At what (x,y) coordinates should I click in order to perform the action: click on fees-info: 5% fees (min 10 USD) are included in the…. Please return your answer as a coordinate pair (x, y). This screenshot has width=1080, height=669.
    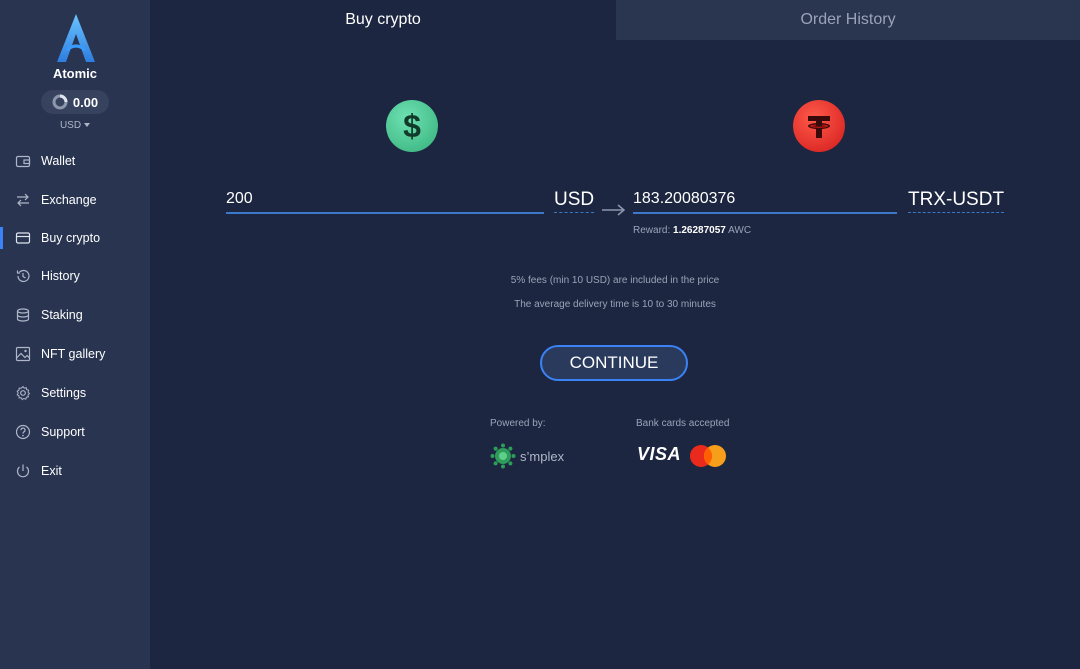
    Looking at the image, I should click on (615, 280).